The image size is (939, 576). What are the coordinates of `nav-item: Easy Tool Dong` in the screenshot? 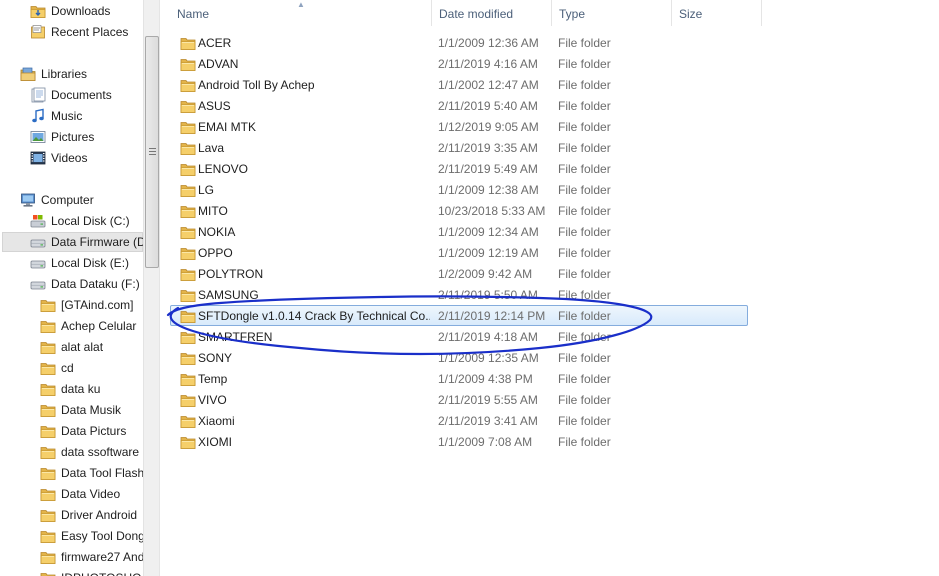 It's located at (91, 536).